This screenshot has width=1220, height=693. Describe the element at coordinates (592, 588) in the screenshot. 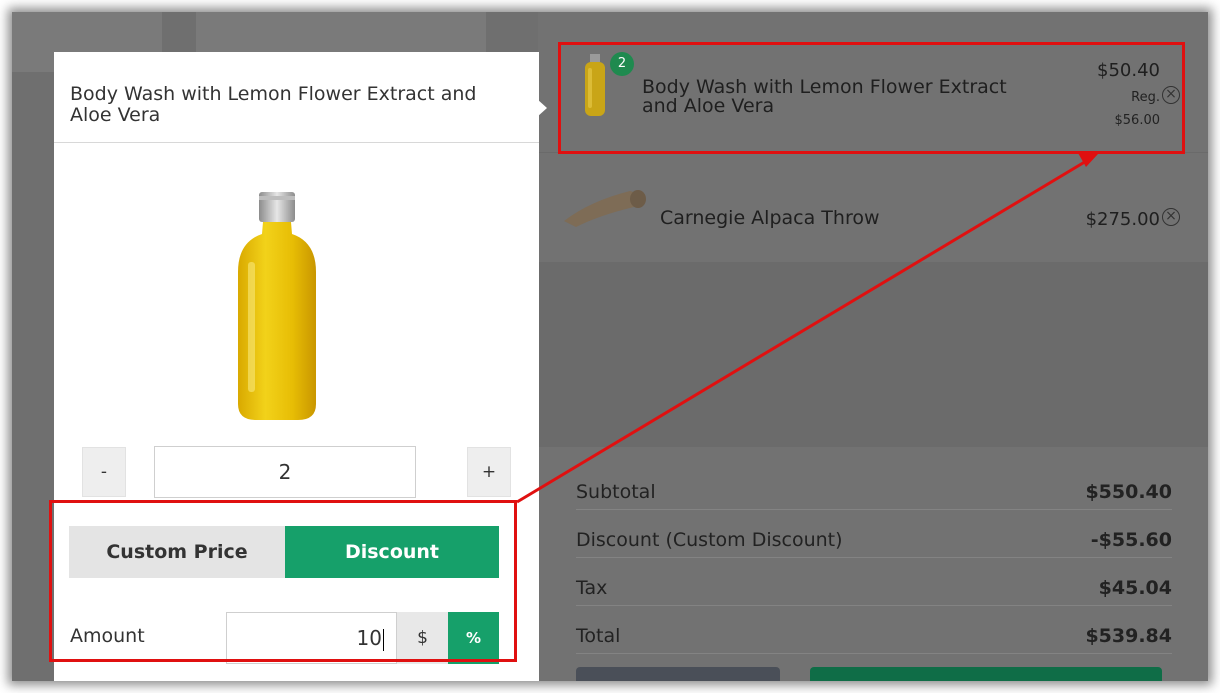

I see `tax-label: Tax` at that location.